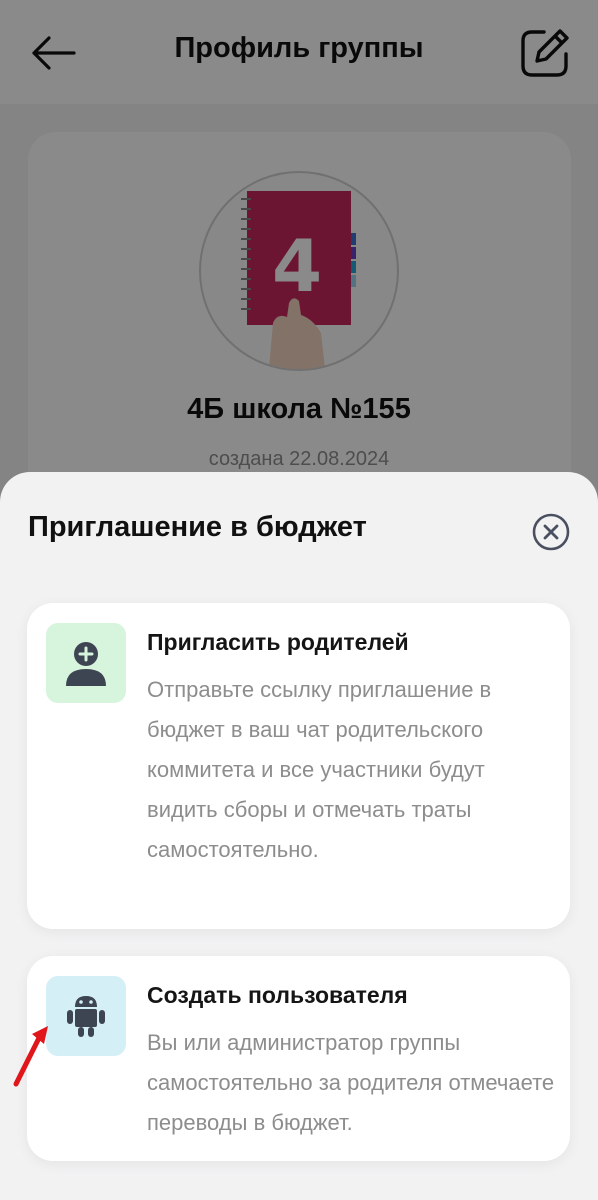  I want to click on close-button, so click(551, 532).